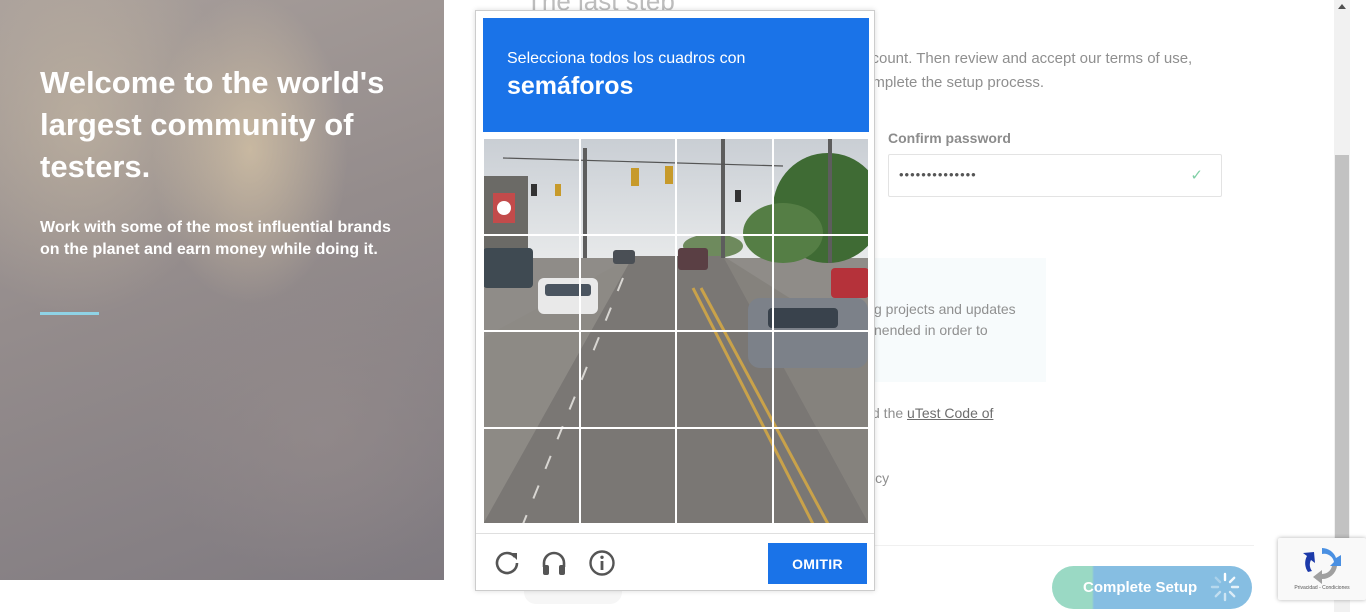 Image resolution: width=1366 pixels, height=612 pixels. What do you see at coordinates (1225, 587) in the screenshot?
I see `loading-spinner-icon` at bounding box center [1225, 587].